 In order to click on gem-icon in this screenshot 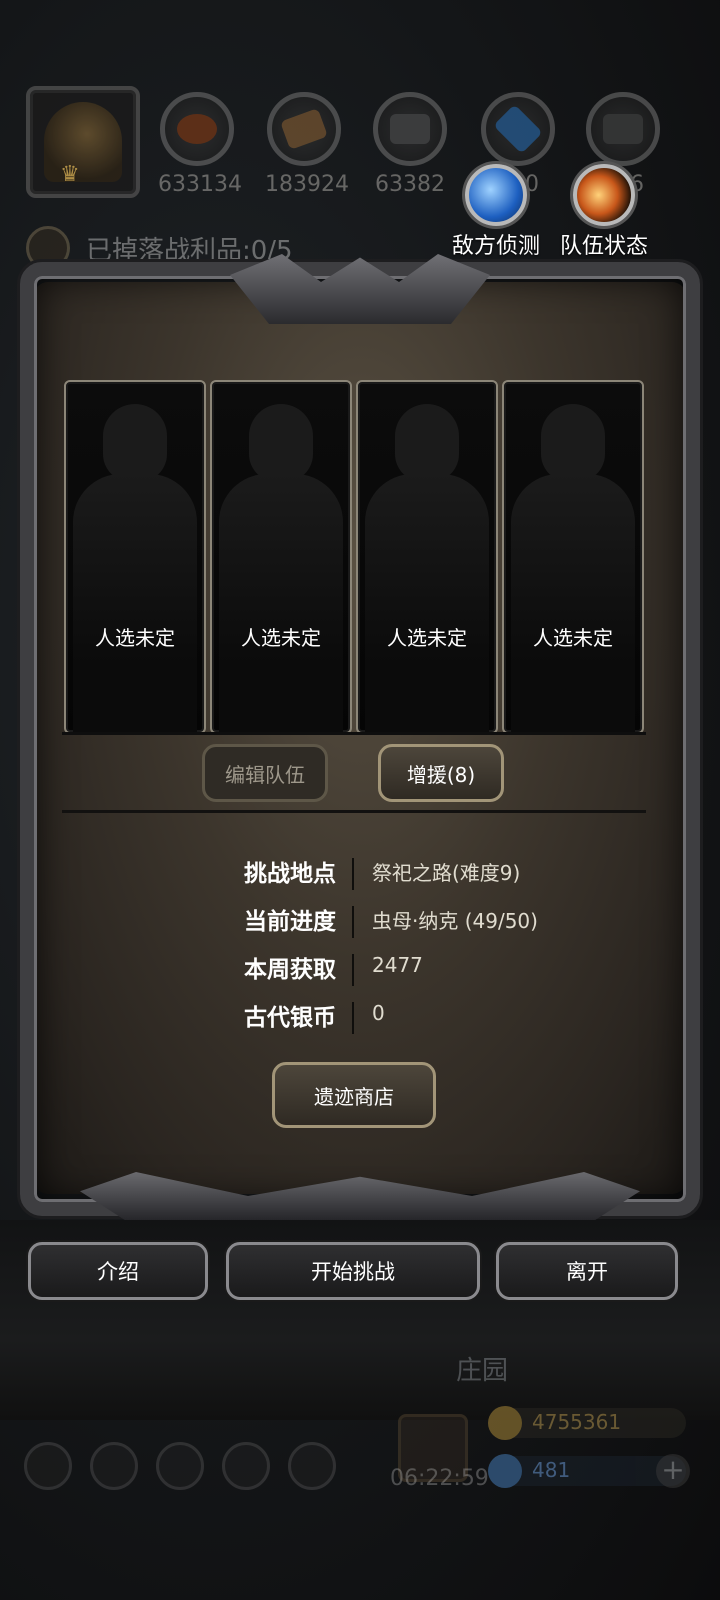, I will do `click(505, 1471)`.